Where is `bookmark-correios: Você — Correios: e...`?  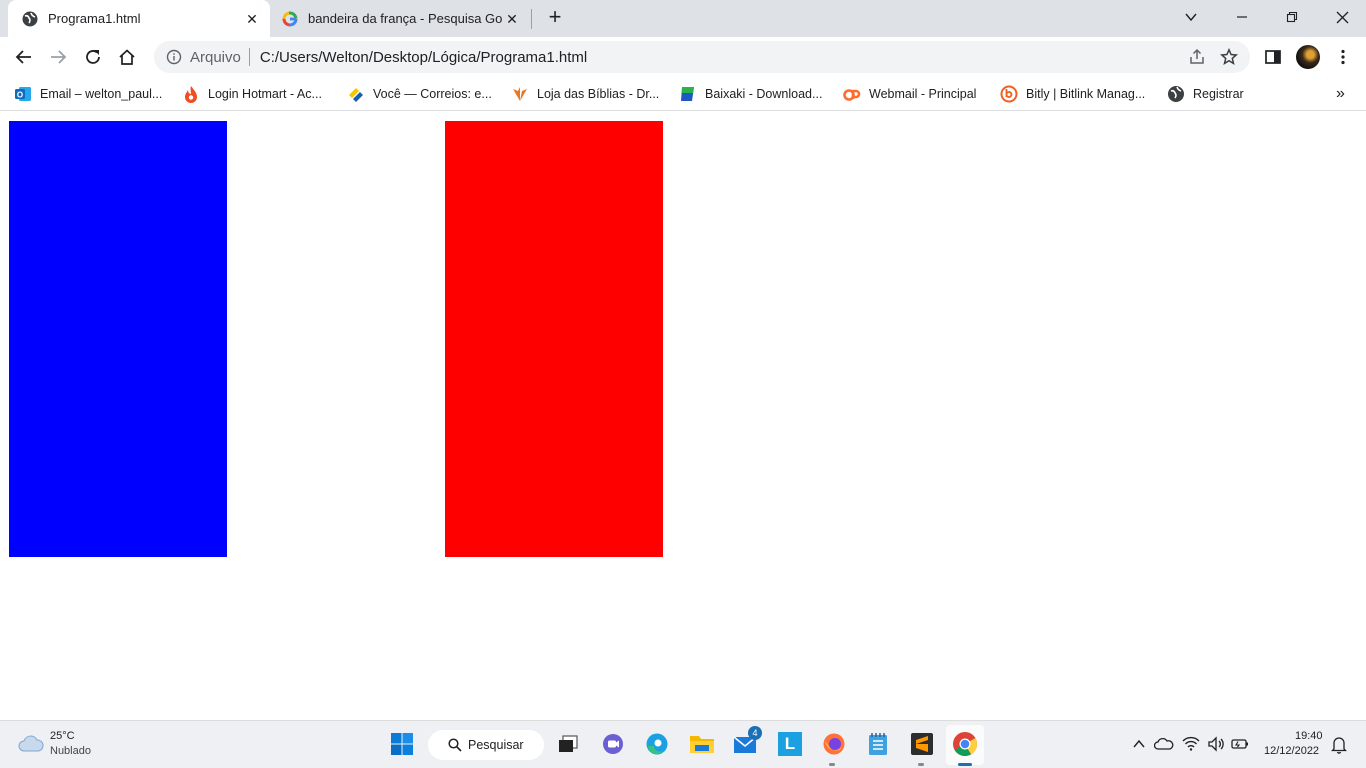
bookmark-correios: Você — Correios: e... is located at coordinates (419, 94).